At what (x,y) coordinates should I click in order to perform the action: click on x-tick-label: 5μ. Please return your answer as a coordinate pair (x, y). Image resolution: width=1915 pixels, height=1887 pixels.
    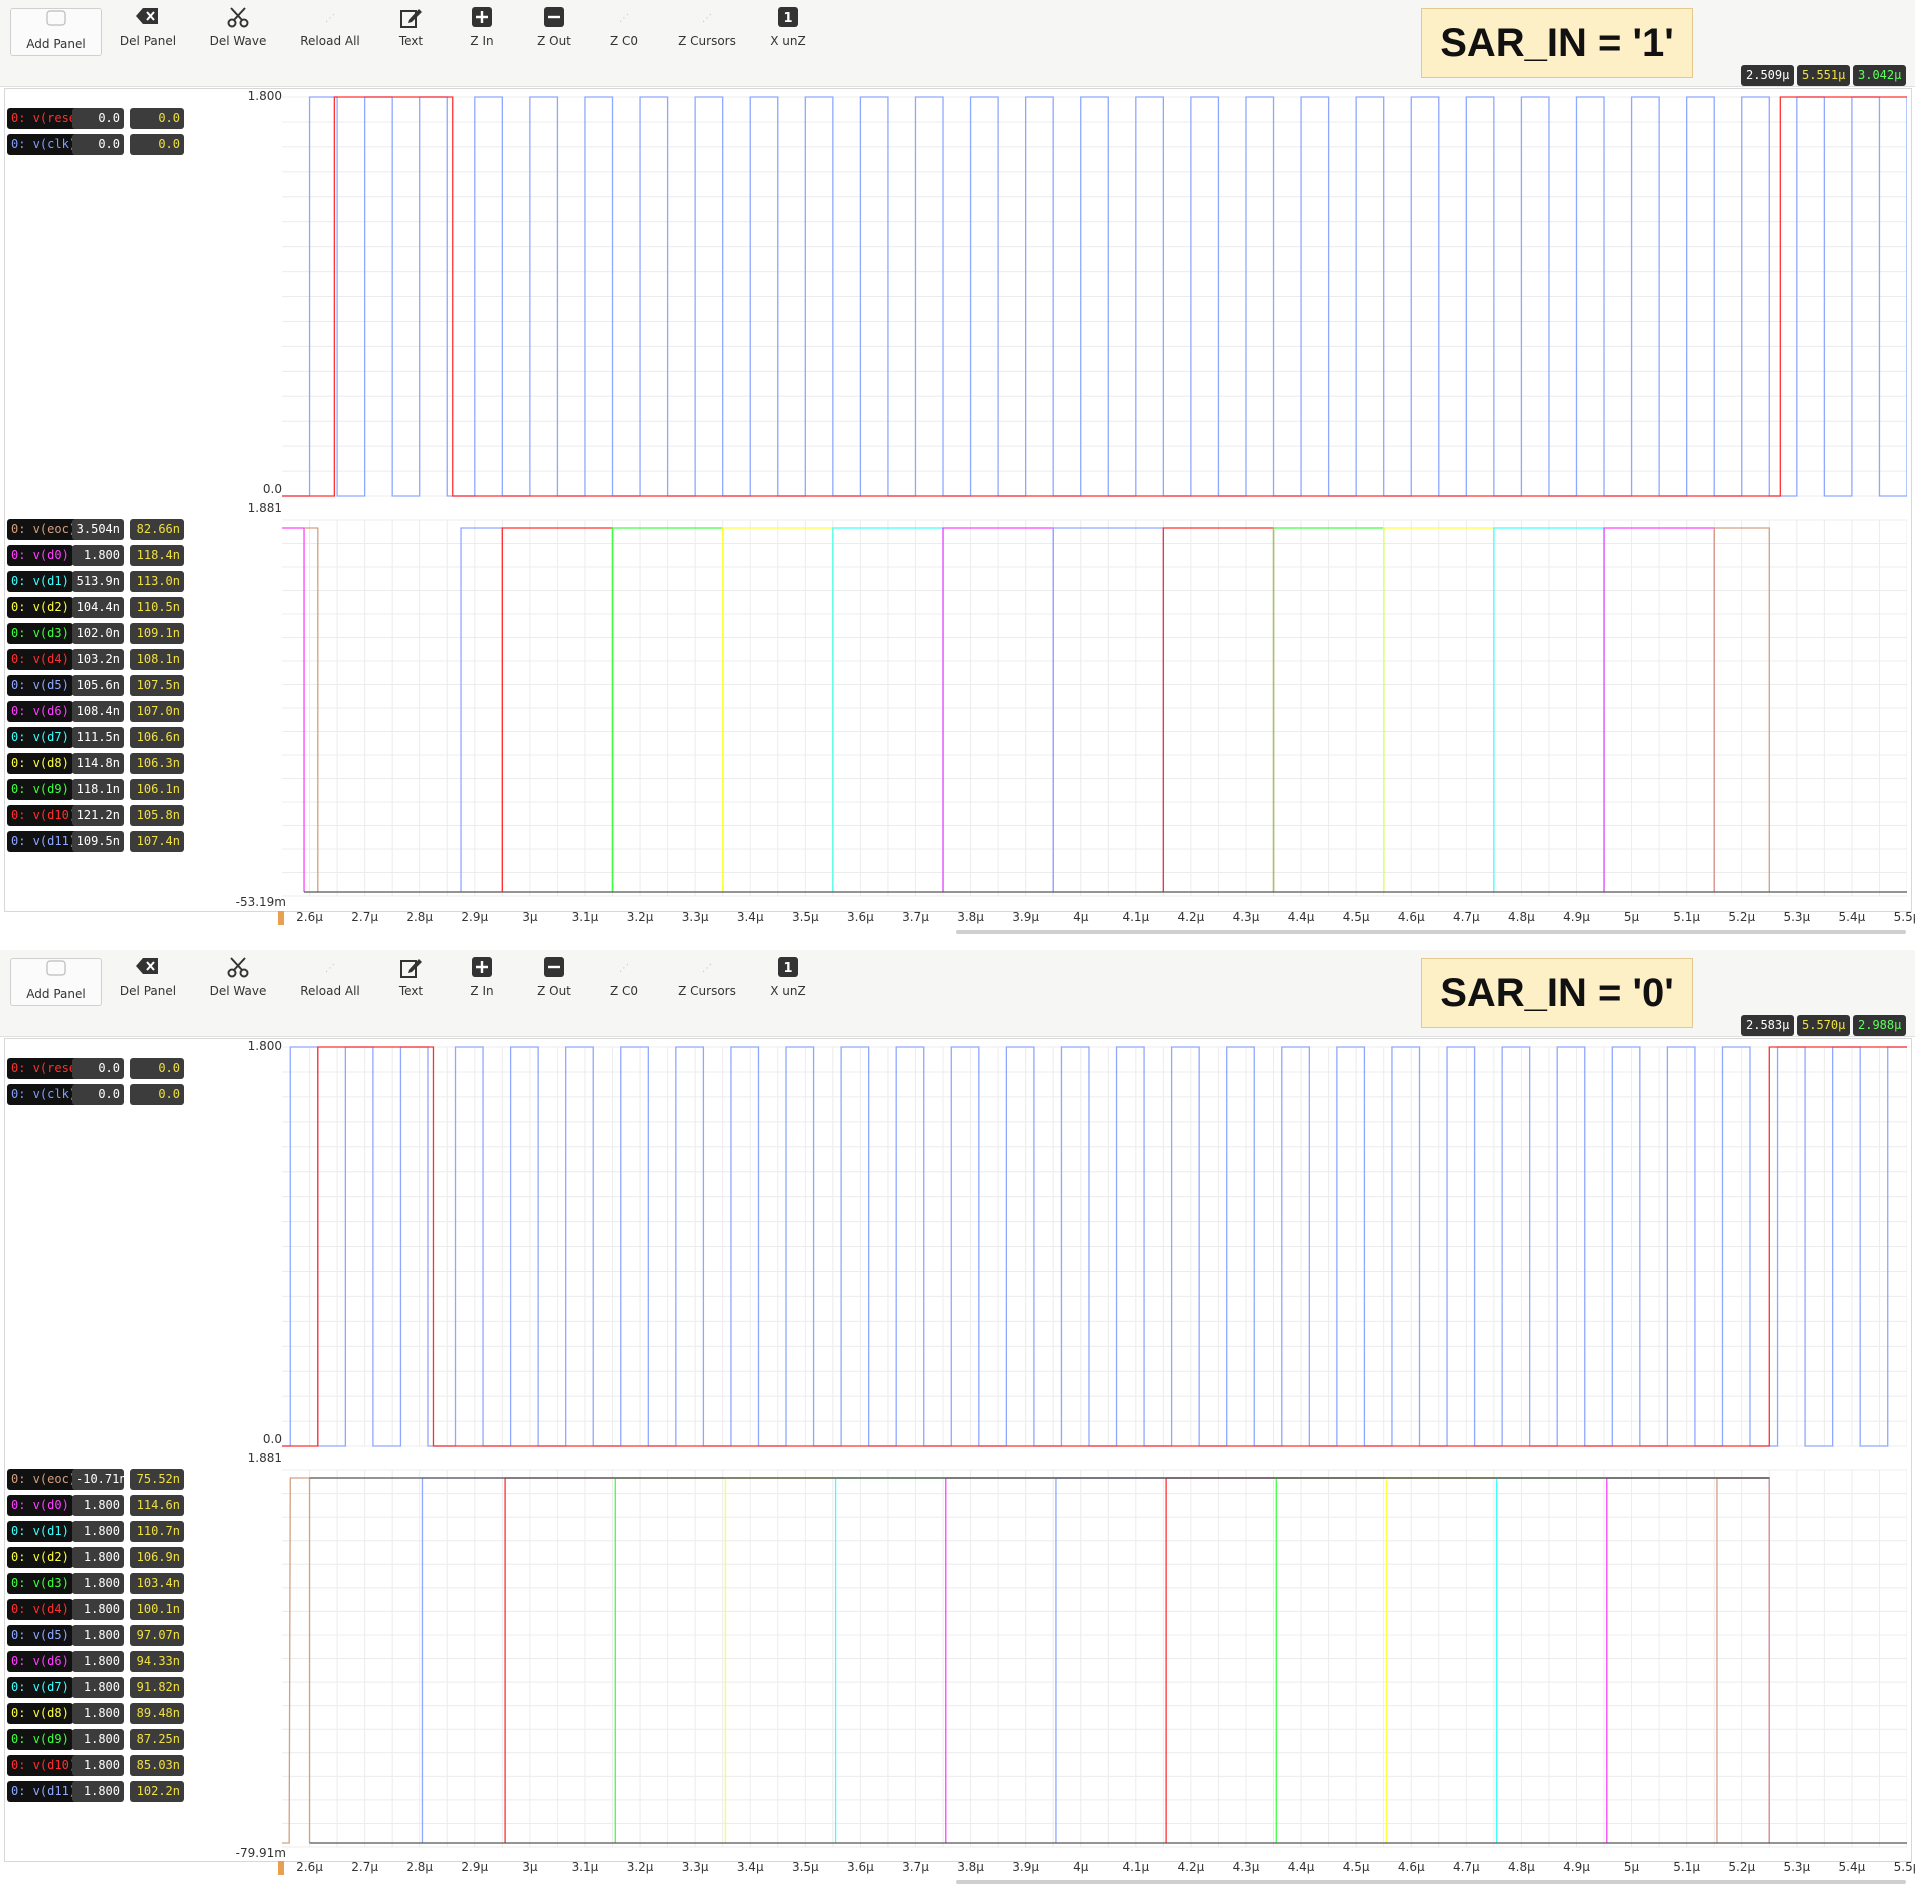
    Looking at the image, I should click on (1631, 917).